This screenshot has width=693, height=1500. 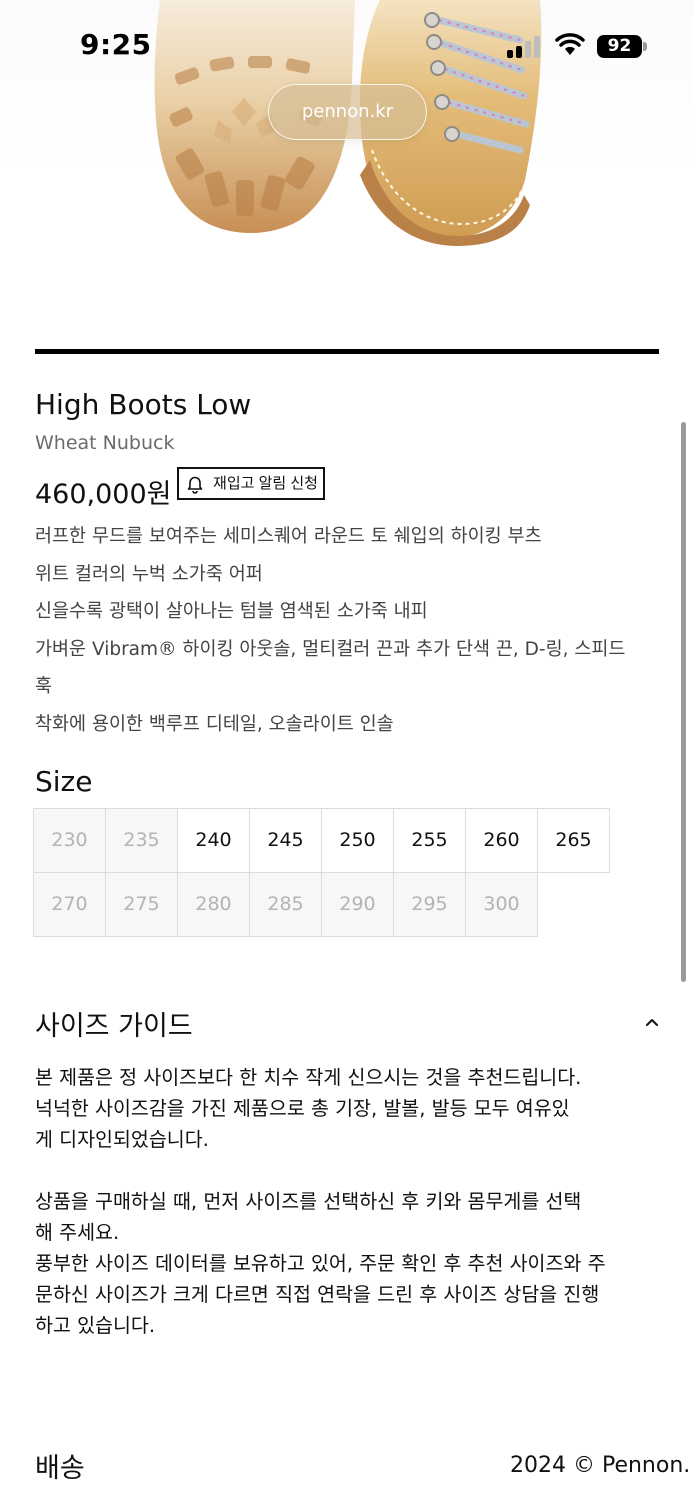 I want to click on description-line: 착화에 용이한 백루프 디테일, 오솔라이트 인솔, so click(x=214, y=724).